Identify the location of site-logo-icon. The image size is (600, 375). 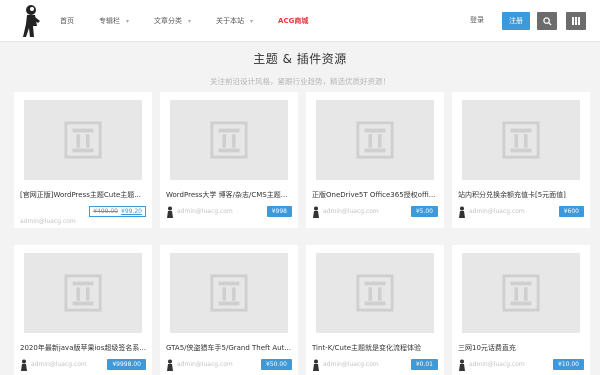
(30, 21).